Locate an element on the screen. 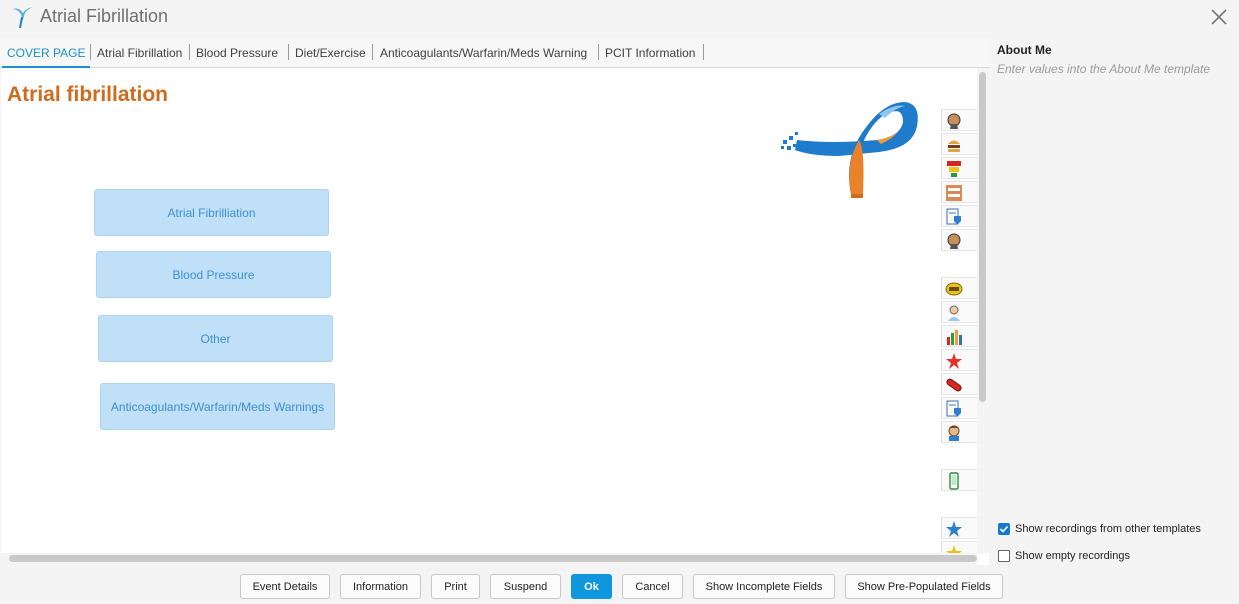  show-prepopulated-fields-button: Show Pre-Populated Fields is located at coordinates (924, 586).